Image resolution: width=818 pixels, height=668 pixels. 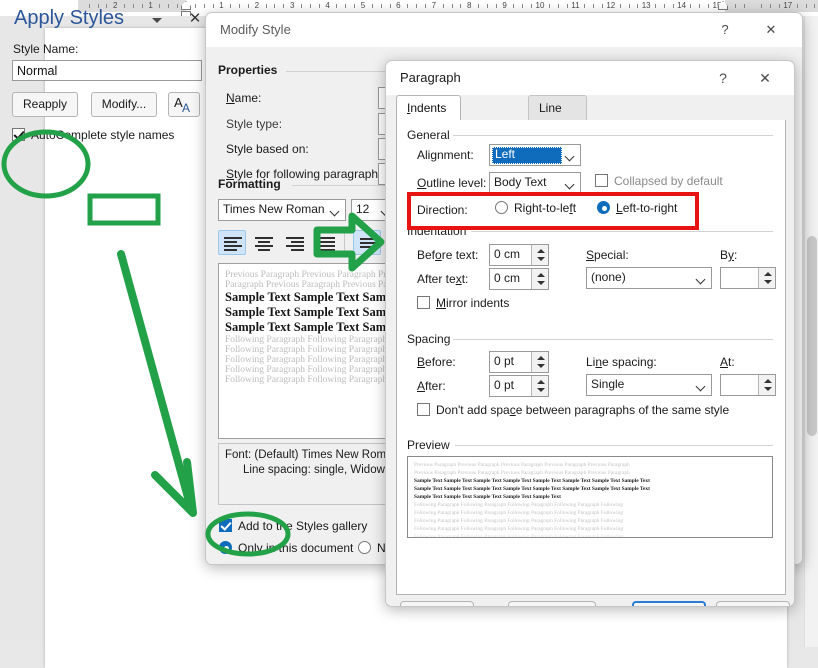 What do you see at coordinates (429, 129) in the screenshot?
I see `tab-indents-and-spacing: Indents and Spacing` at bounding box center [429, 129].